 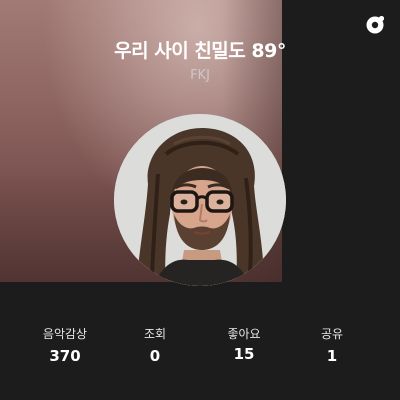 I want to click on stat-views-label: 조회, so click(x=155, y=334).